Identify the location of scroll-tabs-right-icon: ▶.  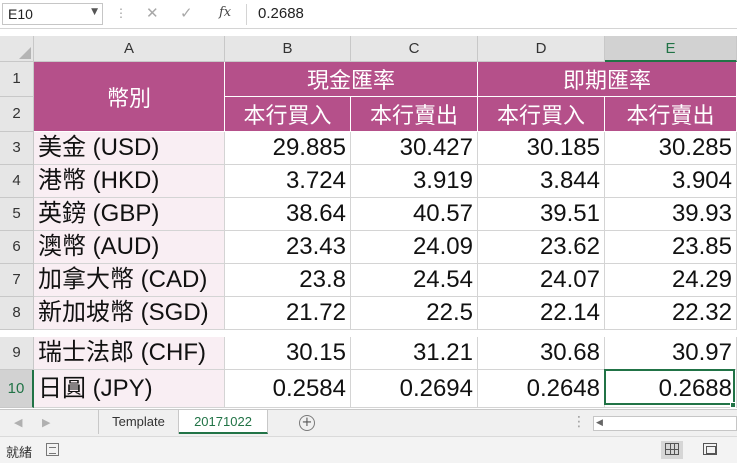
(46, 422).